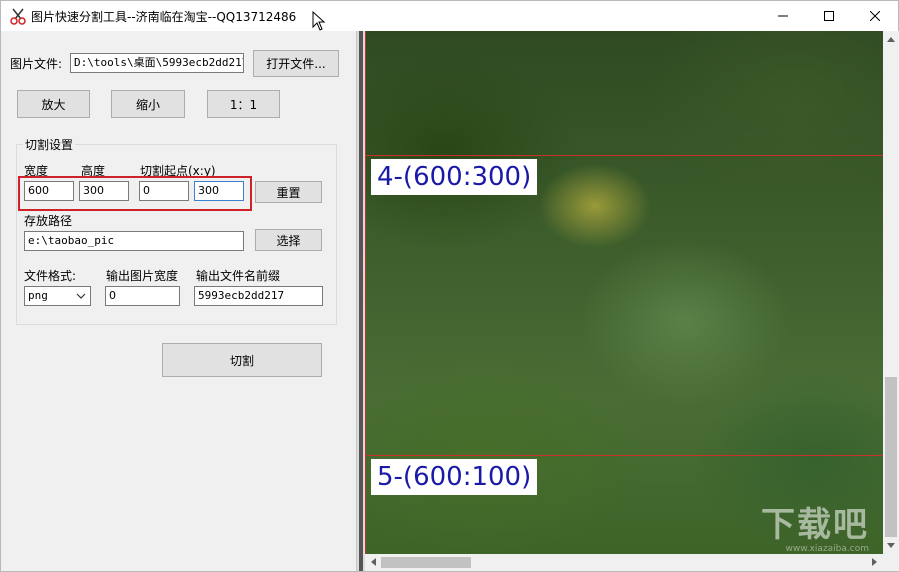 This screenshot has width=899, height=572. I want to click on save-path-input: e:\taobao_pic, so click(134, 241).